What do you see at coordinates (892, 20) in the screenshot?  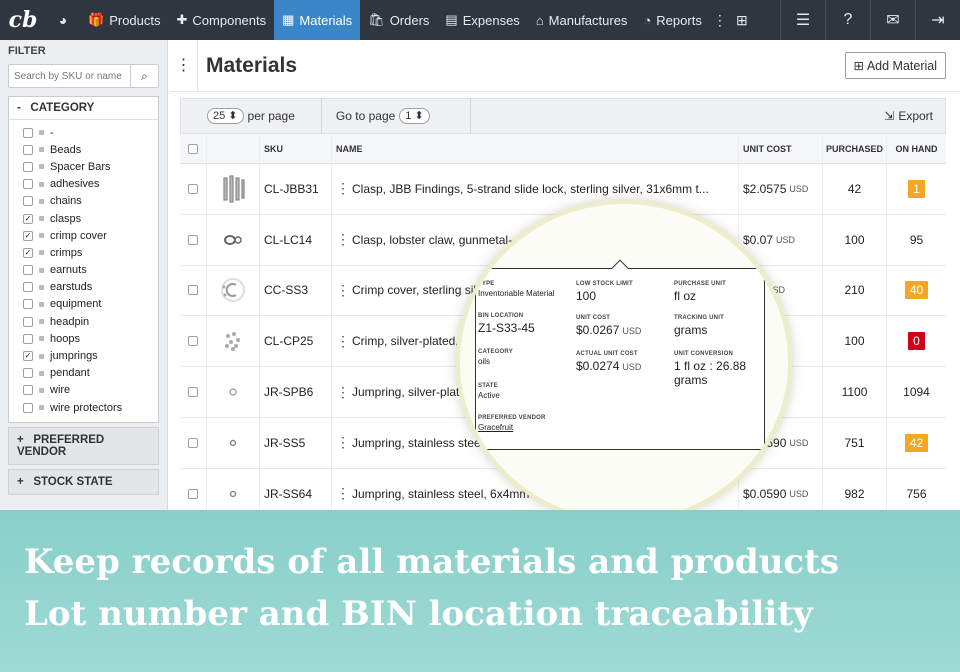 I see `chat-icon: ✉` at bounding box center [892, 20].